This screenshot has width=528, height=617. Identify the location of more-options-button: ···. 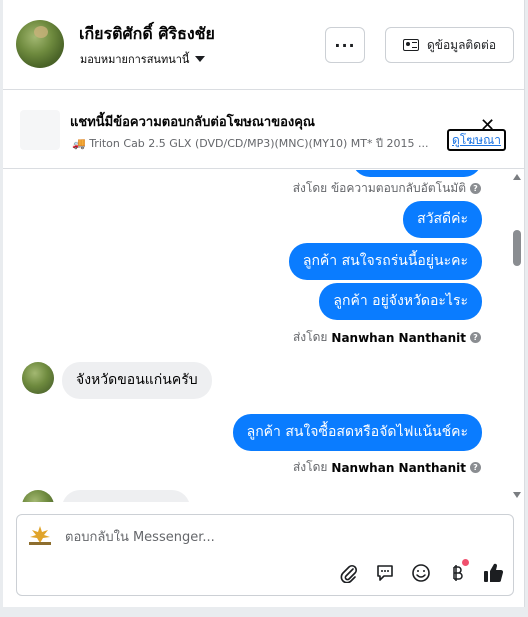
(345, 45).